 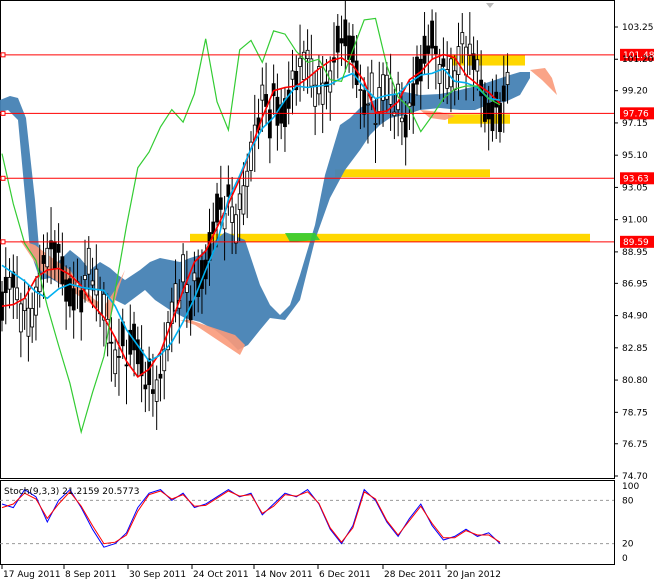 What do you see at coordinates (221, 575) in the screenshot?
I see `x-tick-label: 24 Oct 2011` at bounding box center [221, 575].